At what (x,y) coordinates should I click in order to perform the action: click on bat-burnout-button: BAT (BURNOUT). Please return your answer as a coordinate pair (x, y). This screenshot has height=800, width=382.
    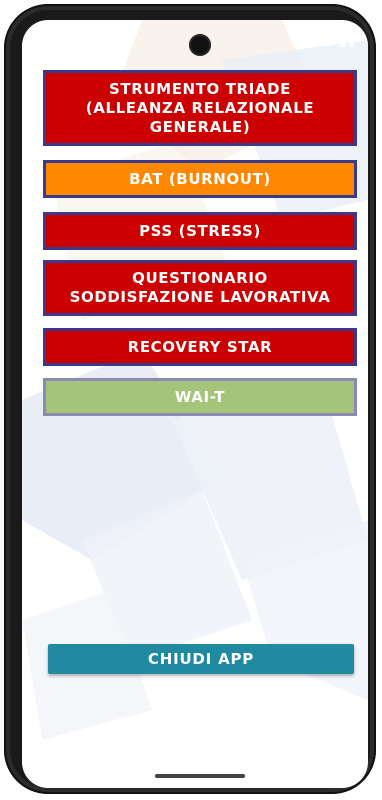
    Looking at the image, I should click on (200, 179).